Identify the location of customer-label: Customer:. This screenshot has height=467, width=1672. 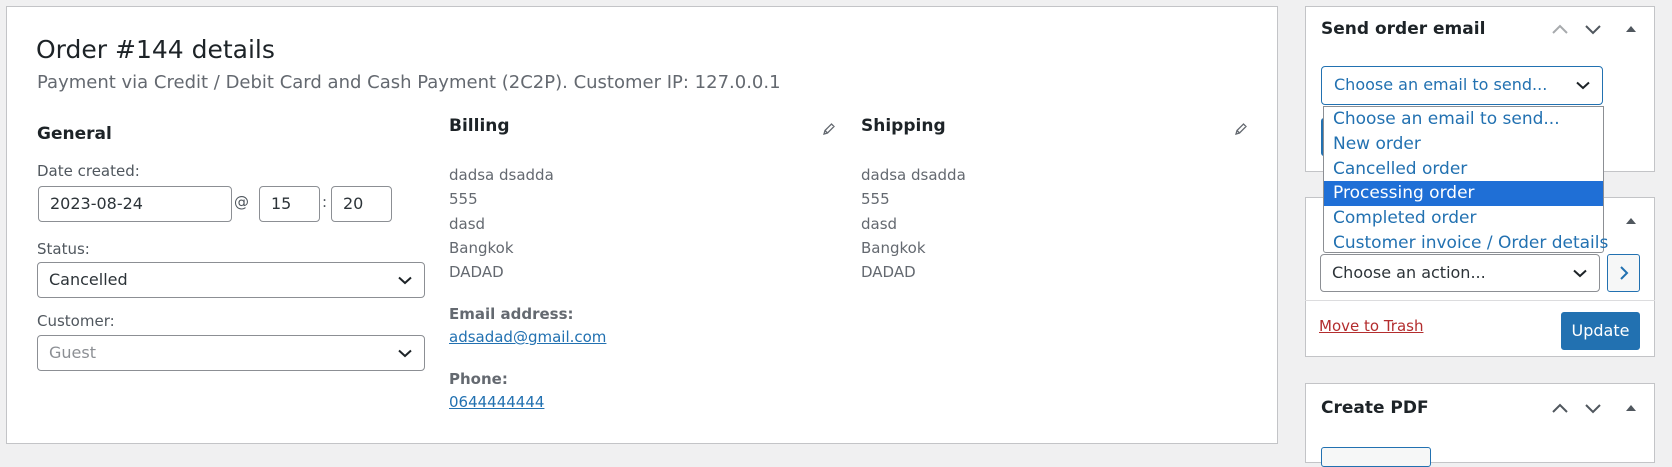
(76, 321).